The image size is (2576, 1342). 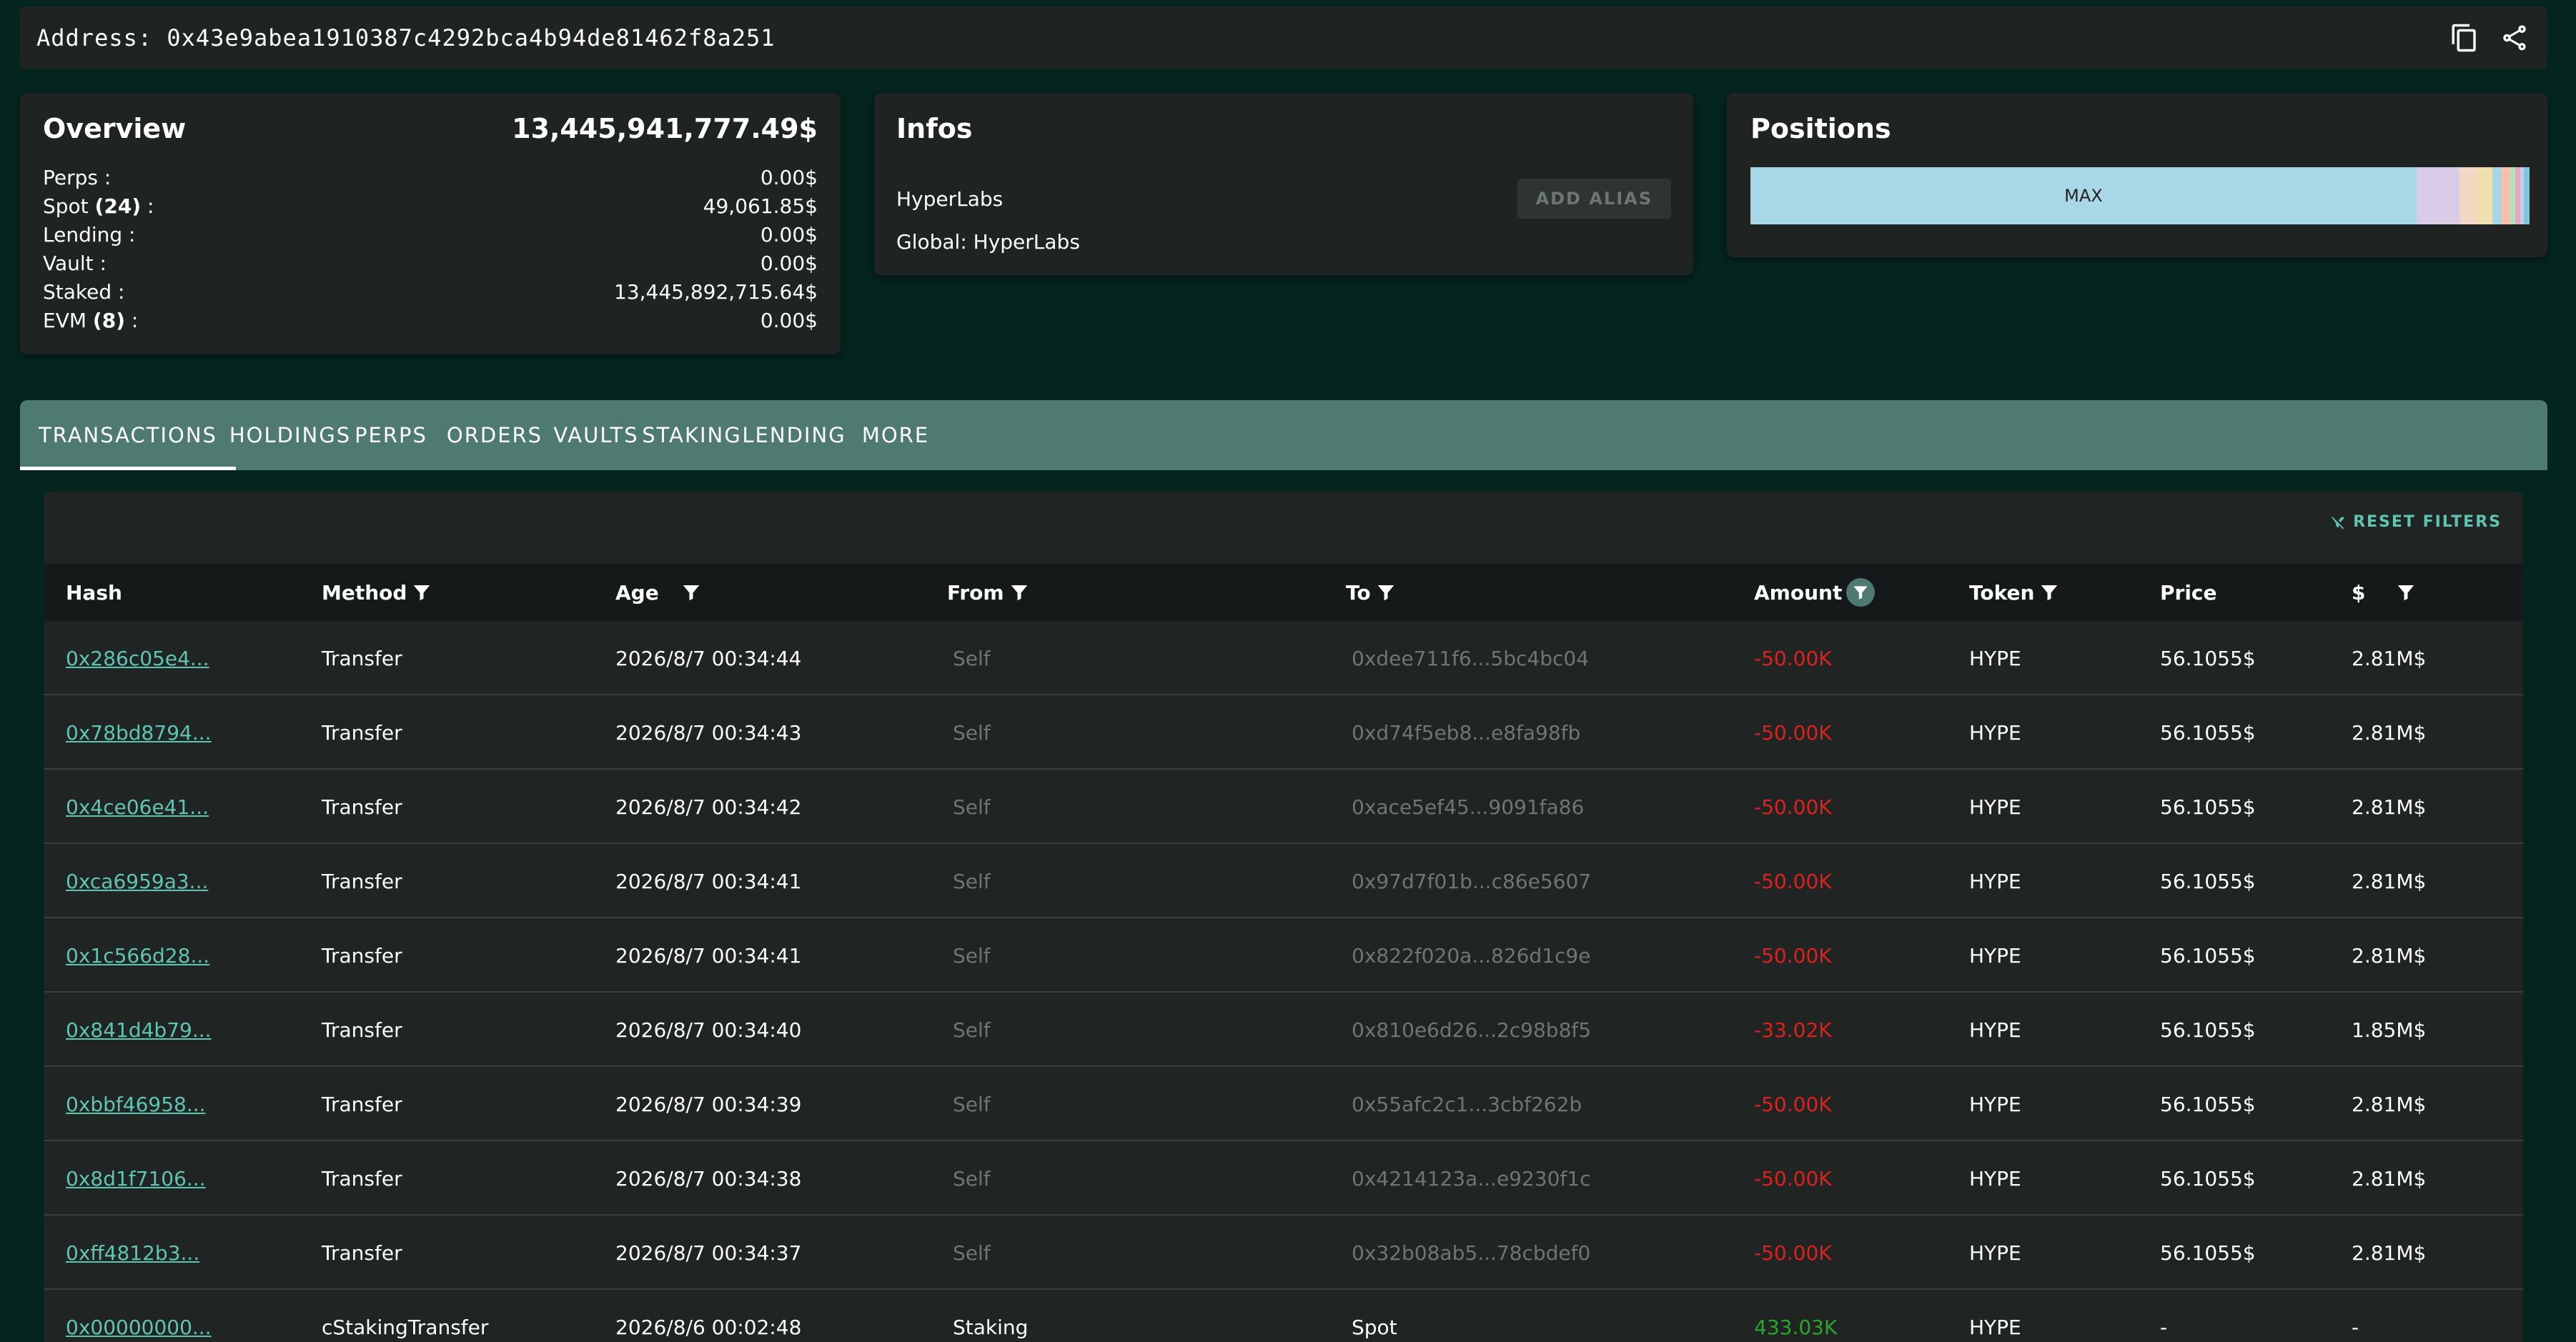 I want to click on column-header-usd: $, so click(x=2384, y=593).